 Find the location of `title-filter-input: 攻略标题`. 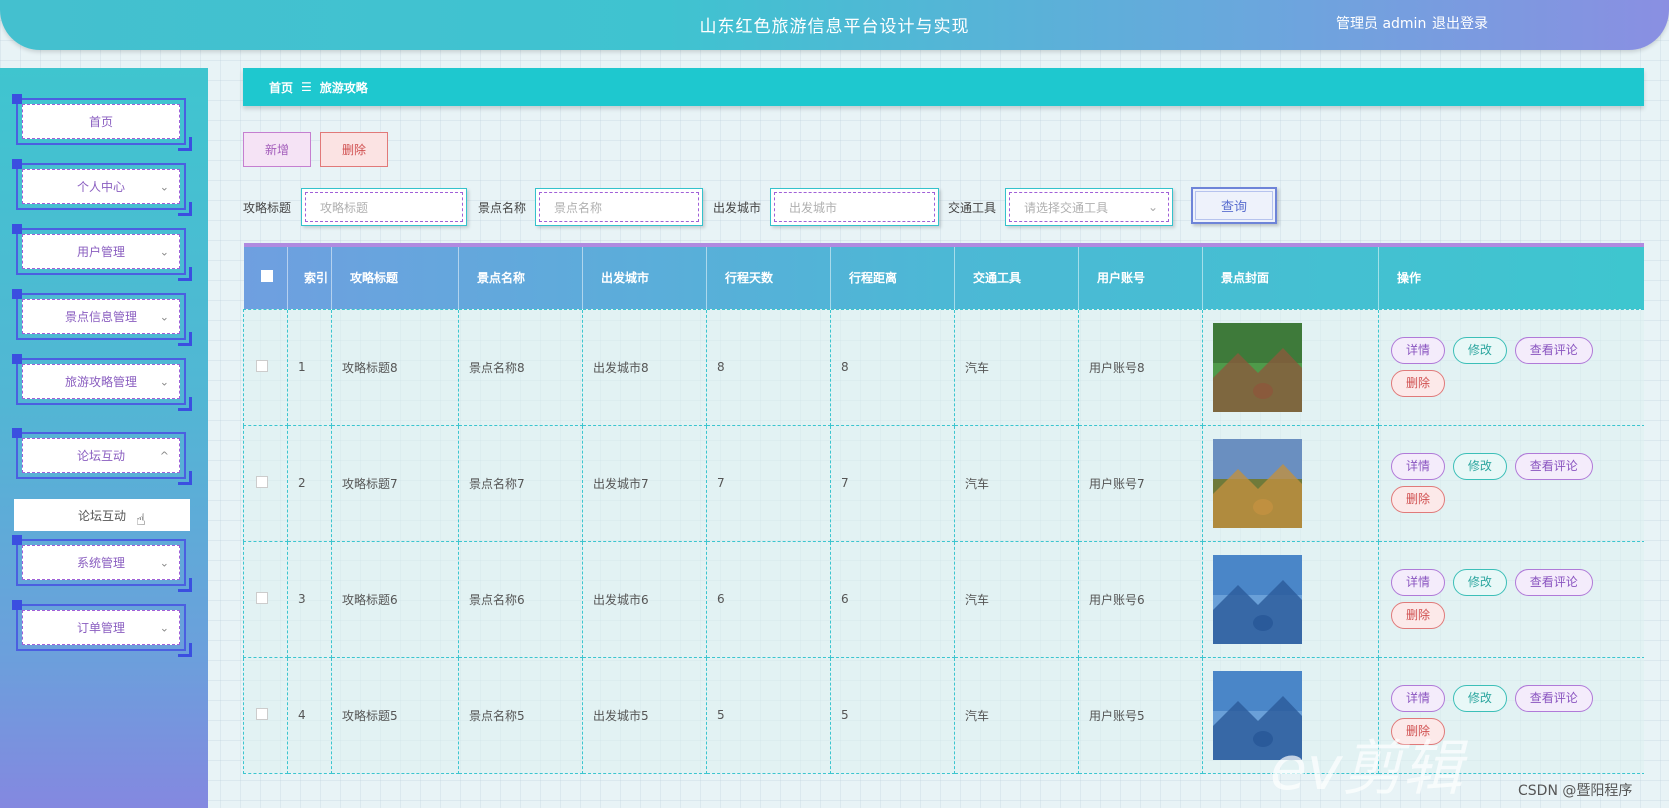

title-filter-input: 攻略标题 is located at coordinates (384, 207).